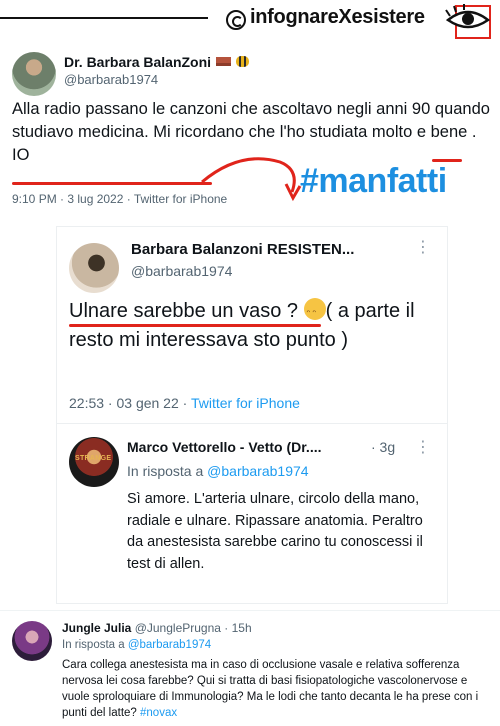 The height and width of the screenshot is (726, 500). What do you see at coordinates (93, 458) in the screenshot?
I see `avatar-label: STRANGE` at bounding box center [93, 458].